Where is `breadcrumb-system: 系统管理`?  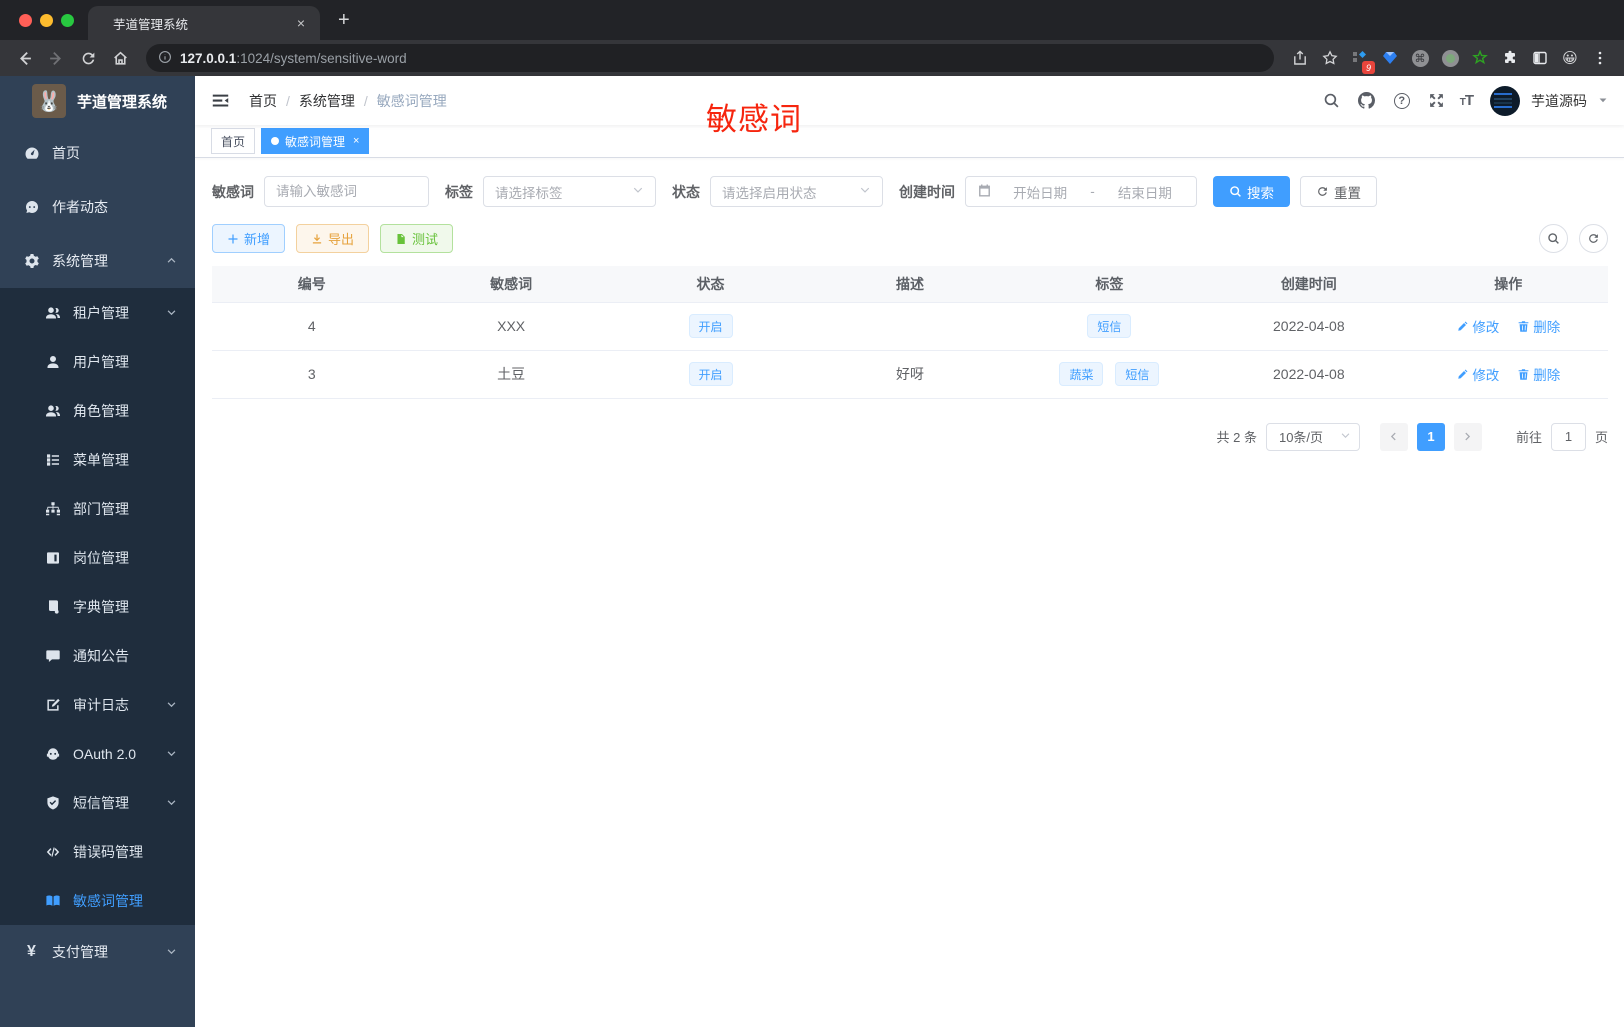
breadcrumb-system: 系统管理 is located at coordinates (327, 101).